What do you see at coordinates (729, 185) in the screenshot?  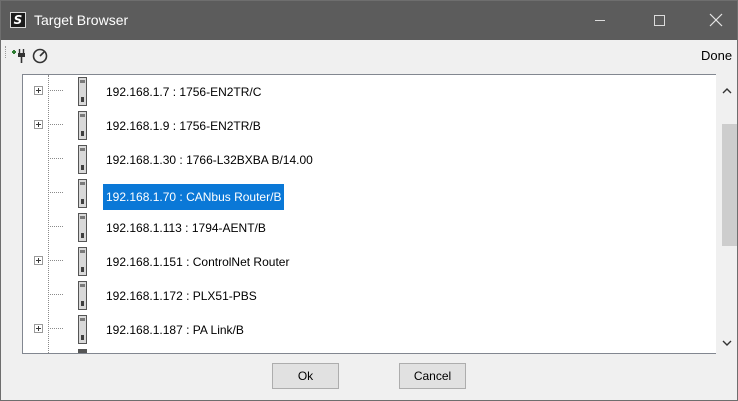 I see `scrollbar-thumb` at bounding box center [729, 185].